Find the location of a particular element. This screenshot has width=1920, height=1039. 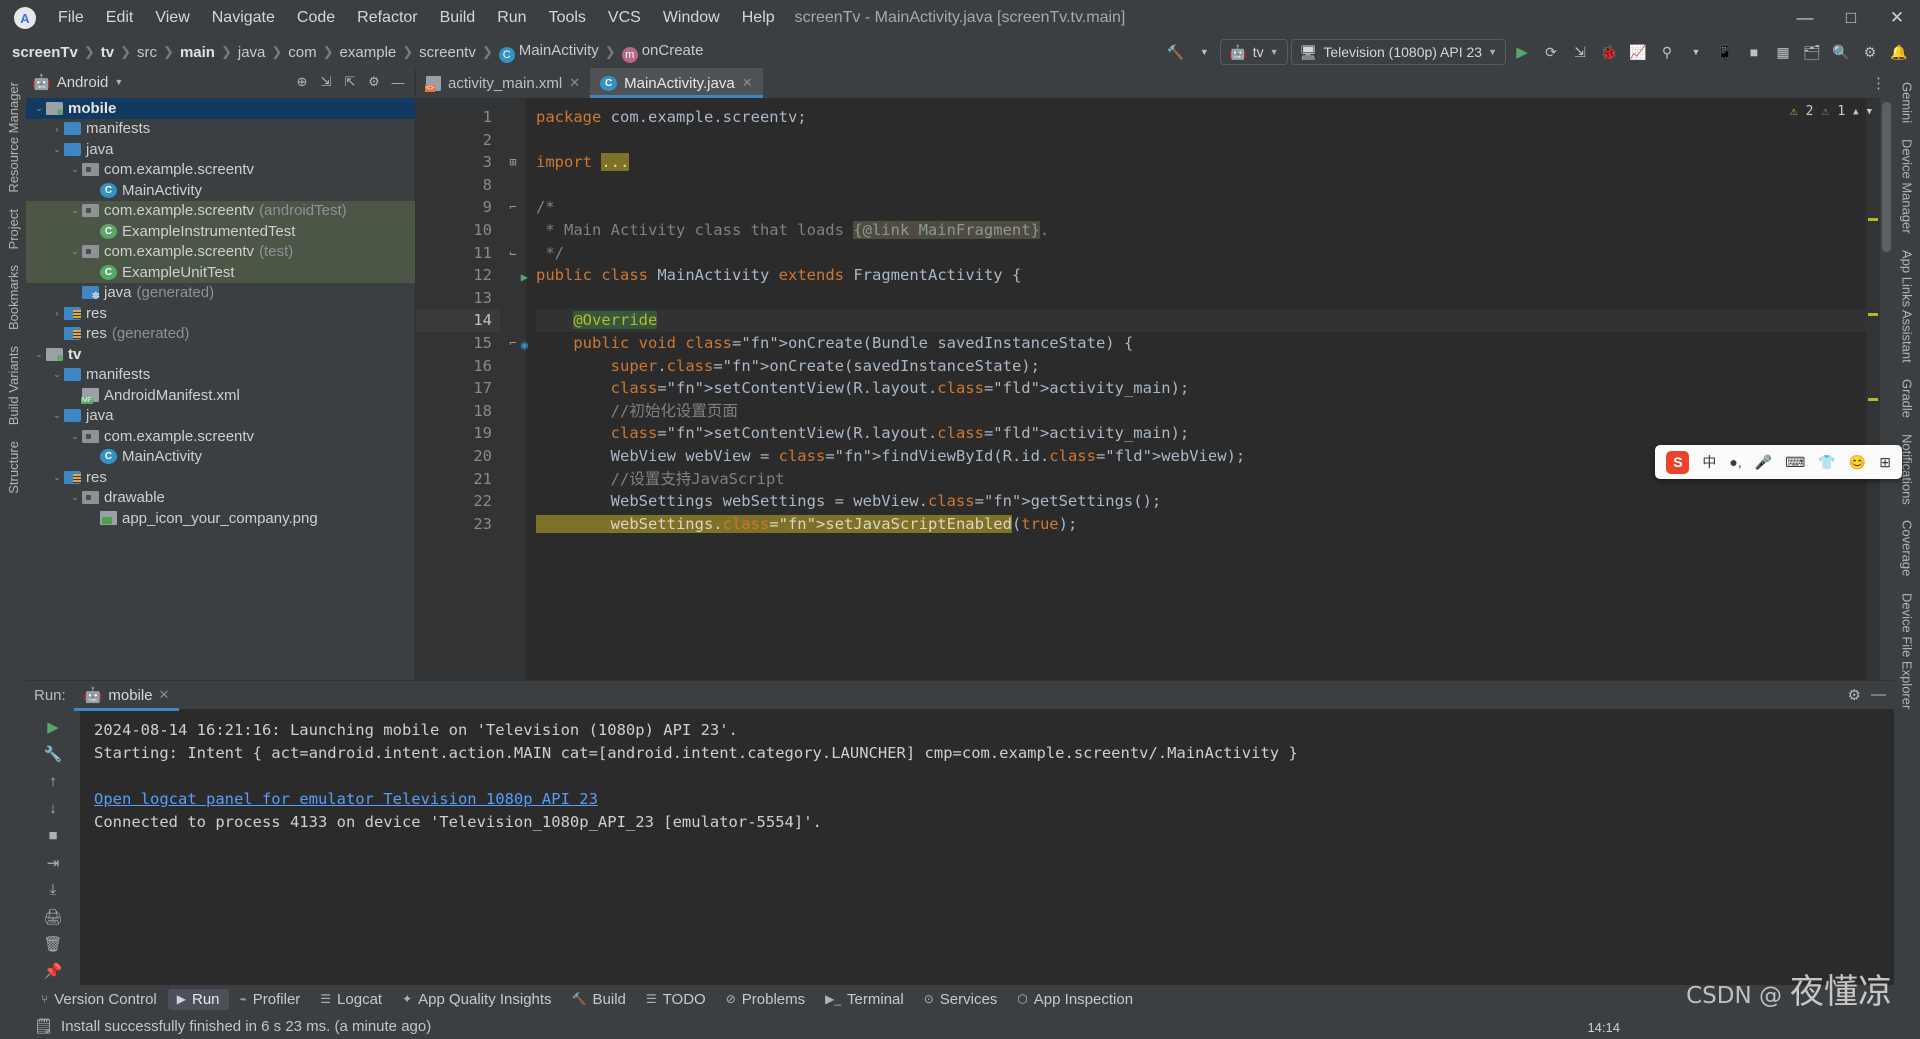

breadcrumb-item-mainactivity: C MainActivity is located at coordinates (549, 52).